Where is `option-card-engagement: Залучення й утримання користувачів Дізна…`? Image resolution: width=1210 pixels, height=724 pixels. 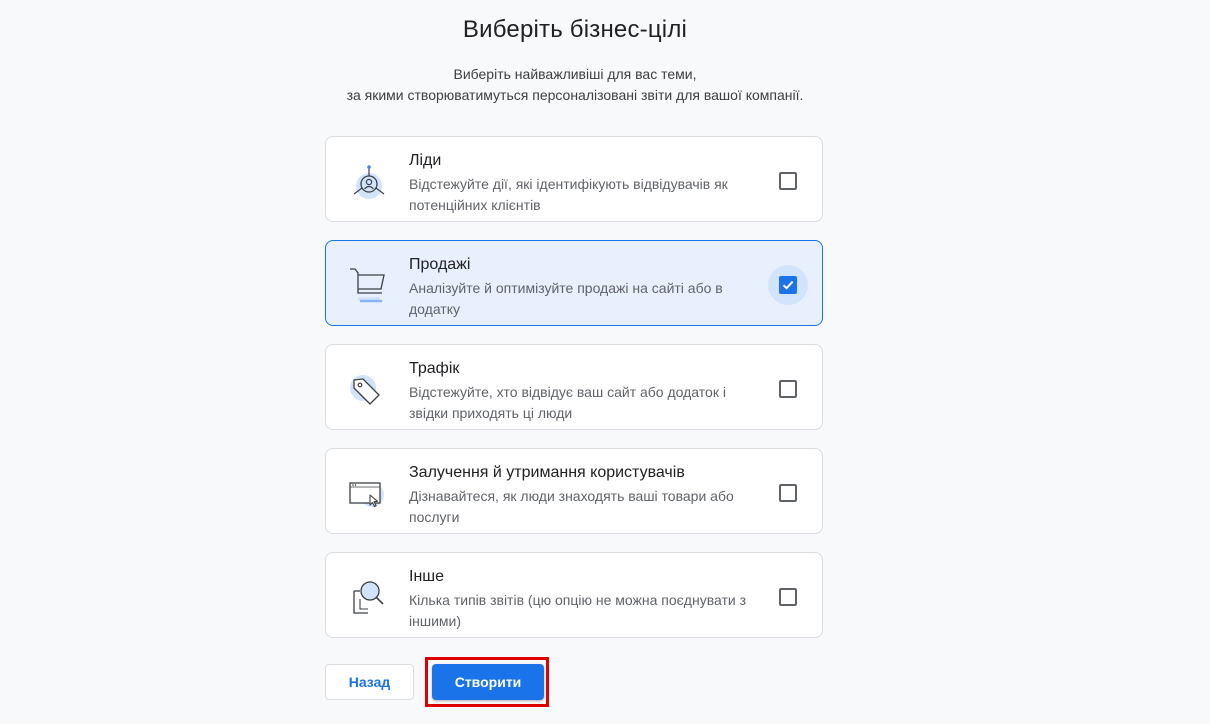
option-card-engagement: Залучення й утримання користувачів Дізна… is located at coordinates (574, 491).